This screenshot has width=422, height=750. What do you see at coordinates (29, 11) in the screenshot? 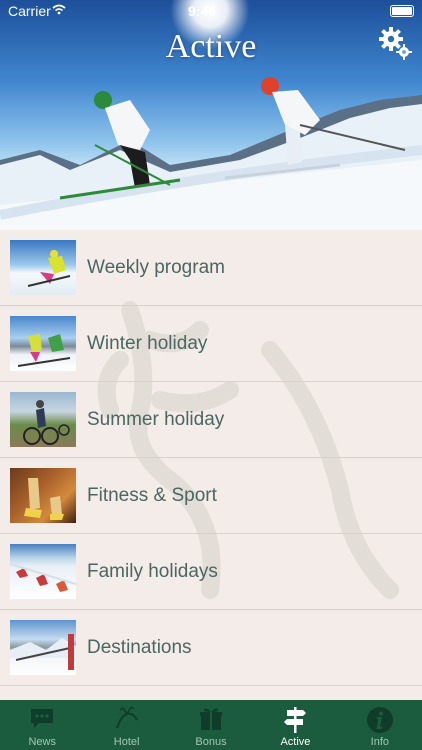
I see `carrier-label: Carrier` at bounding box center [29, 11].